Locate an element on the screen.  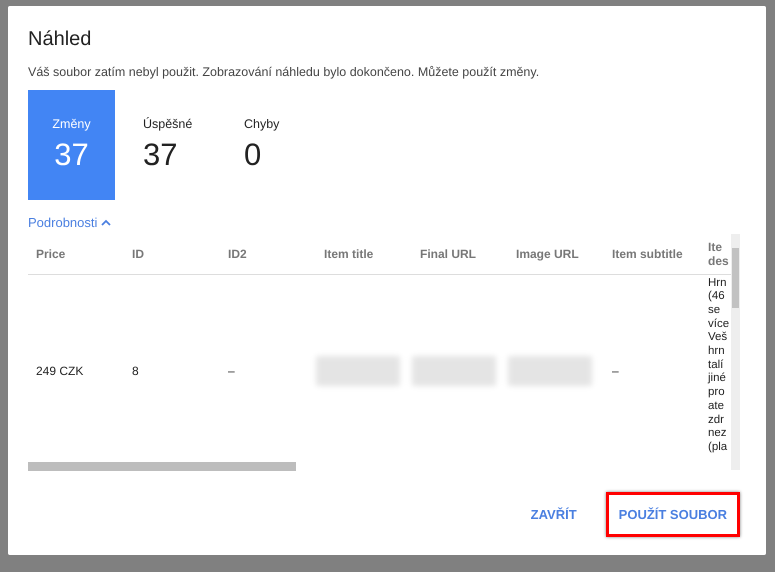
table-cell: Hrn (46 se více Veš hrn talí jiné pro ate zdr nez (pla is located at coordinates (716, 367).